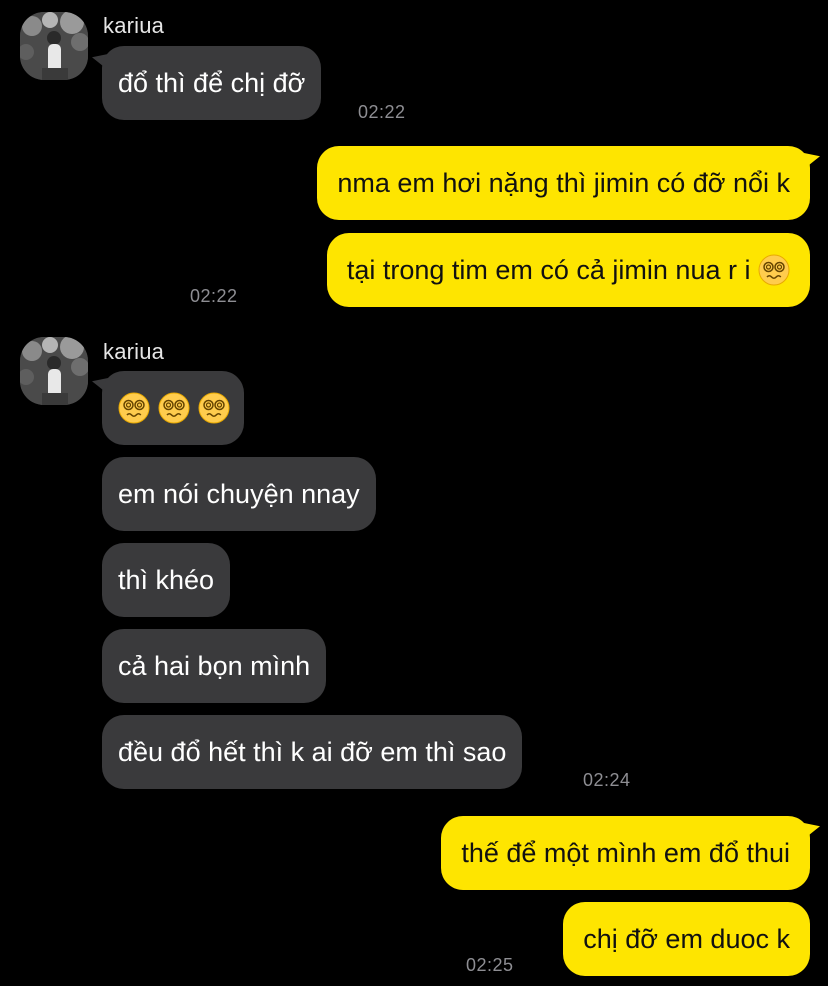 The image size is (828, 986). I want to click on message-bubble, so click(173, 408).